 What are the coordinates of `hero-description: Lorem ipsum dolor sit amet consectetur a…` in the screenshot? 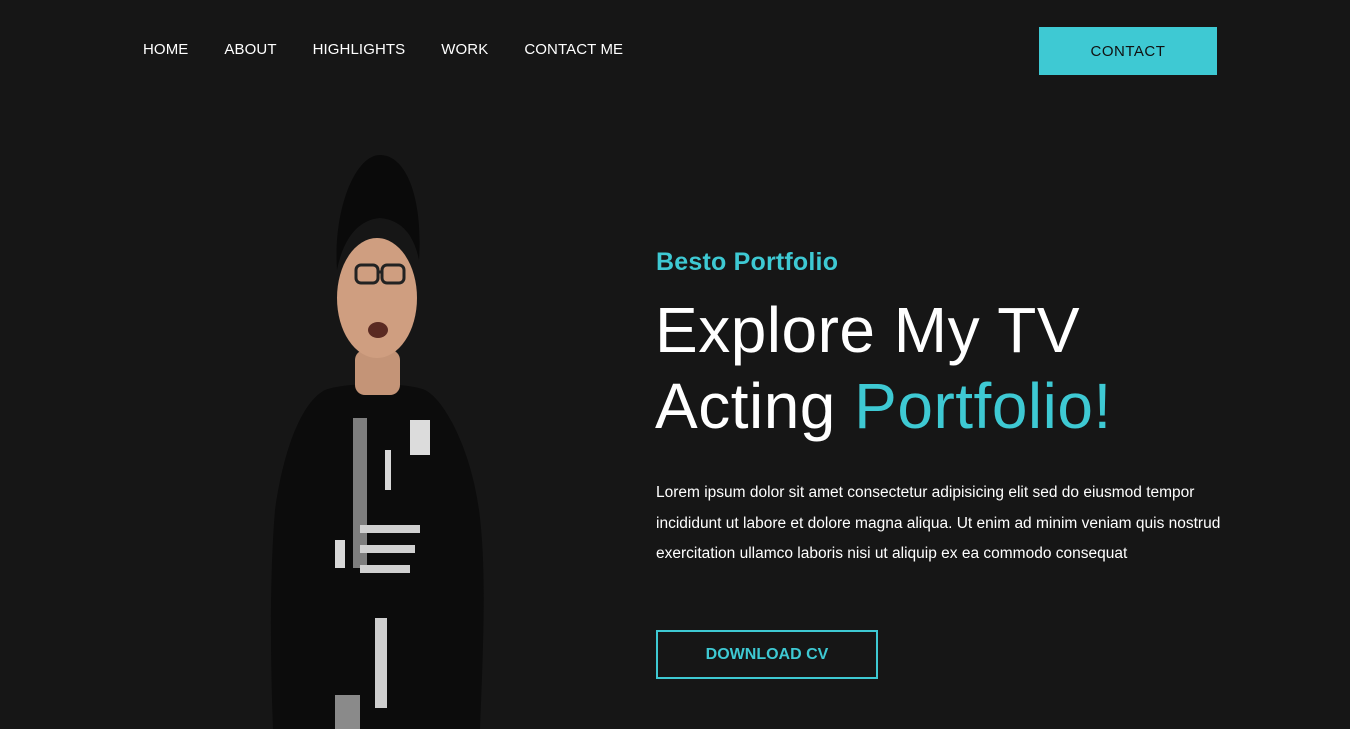 It's located at (938, 523).